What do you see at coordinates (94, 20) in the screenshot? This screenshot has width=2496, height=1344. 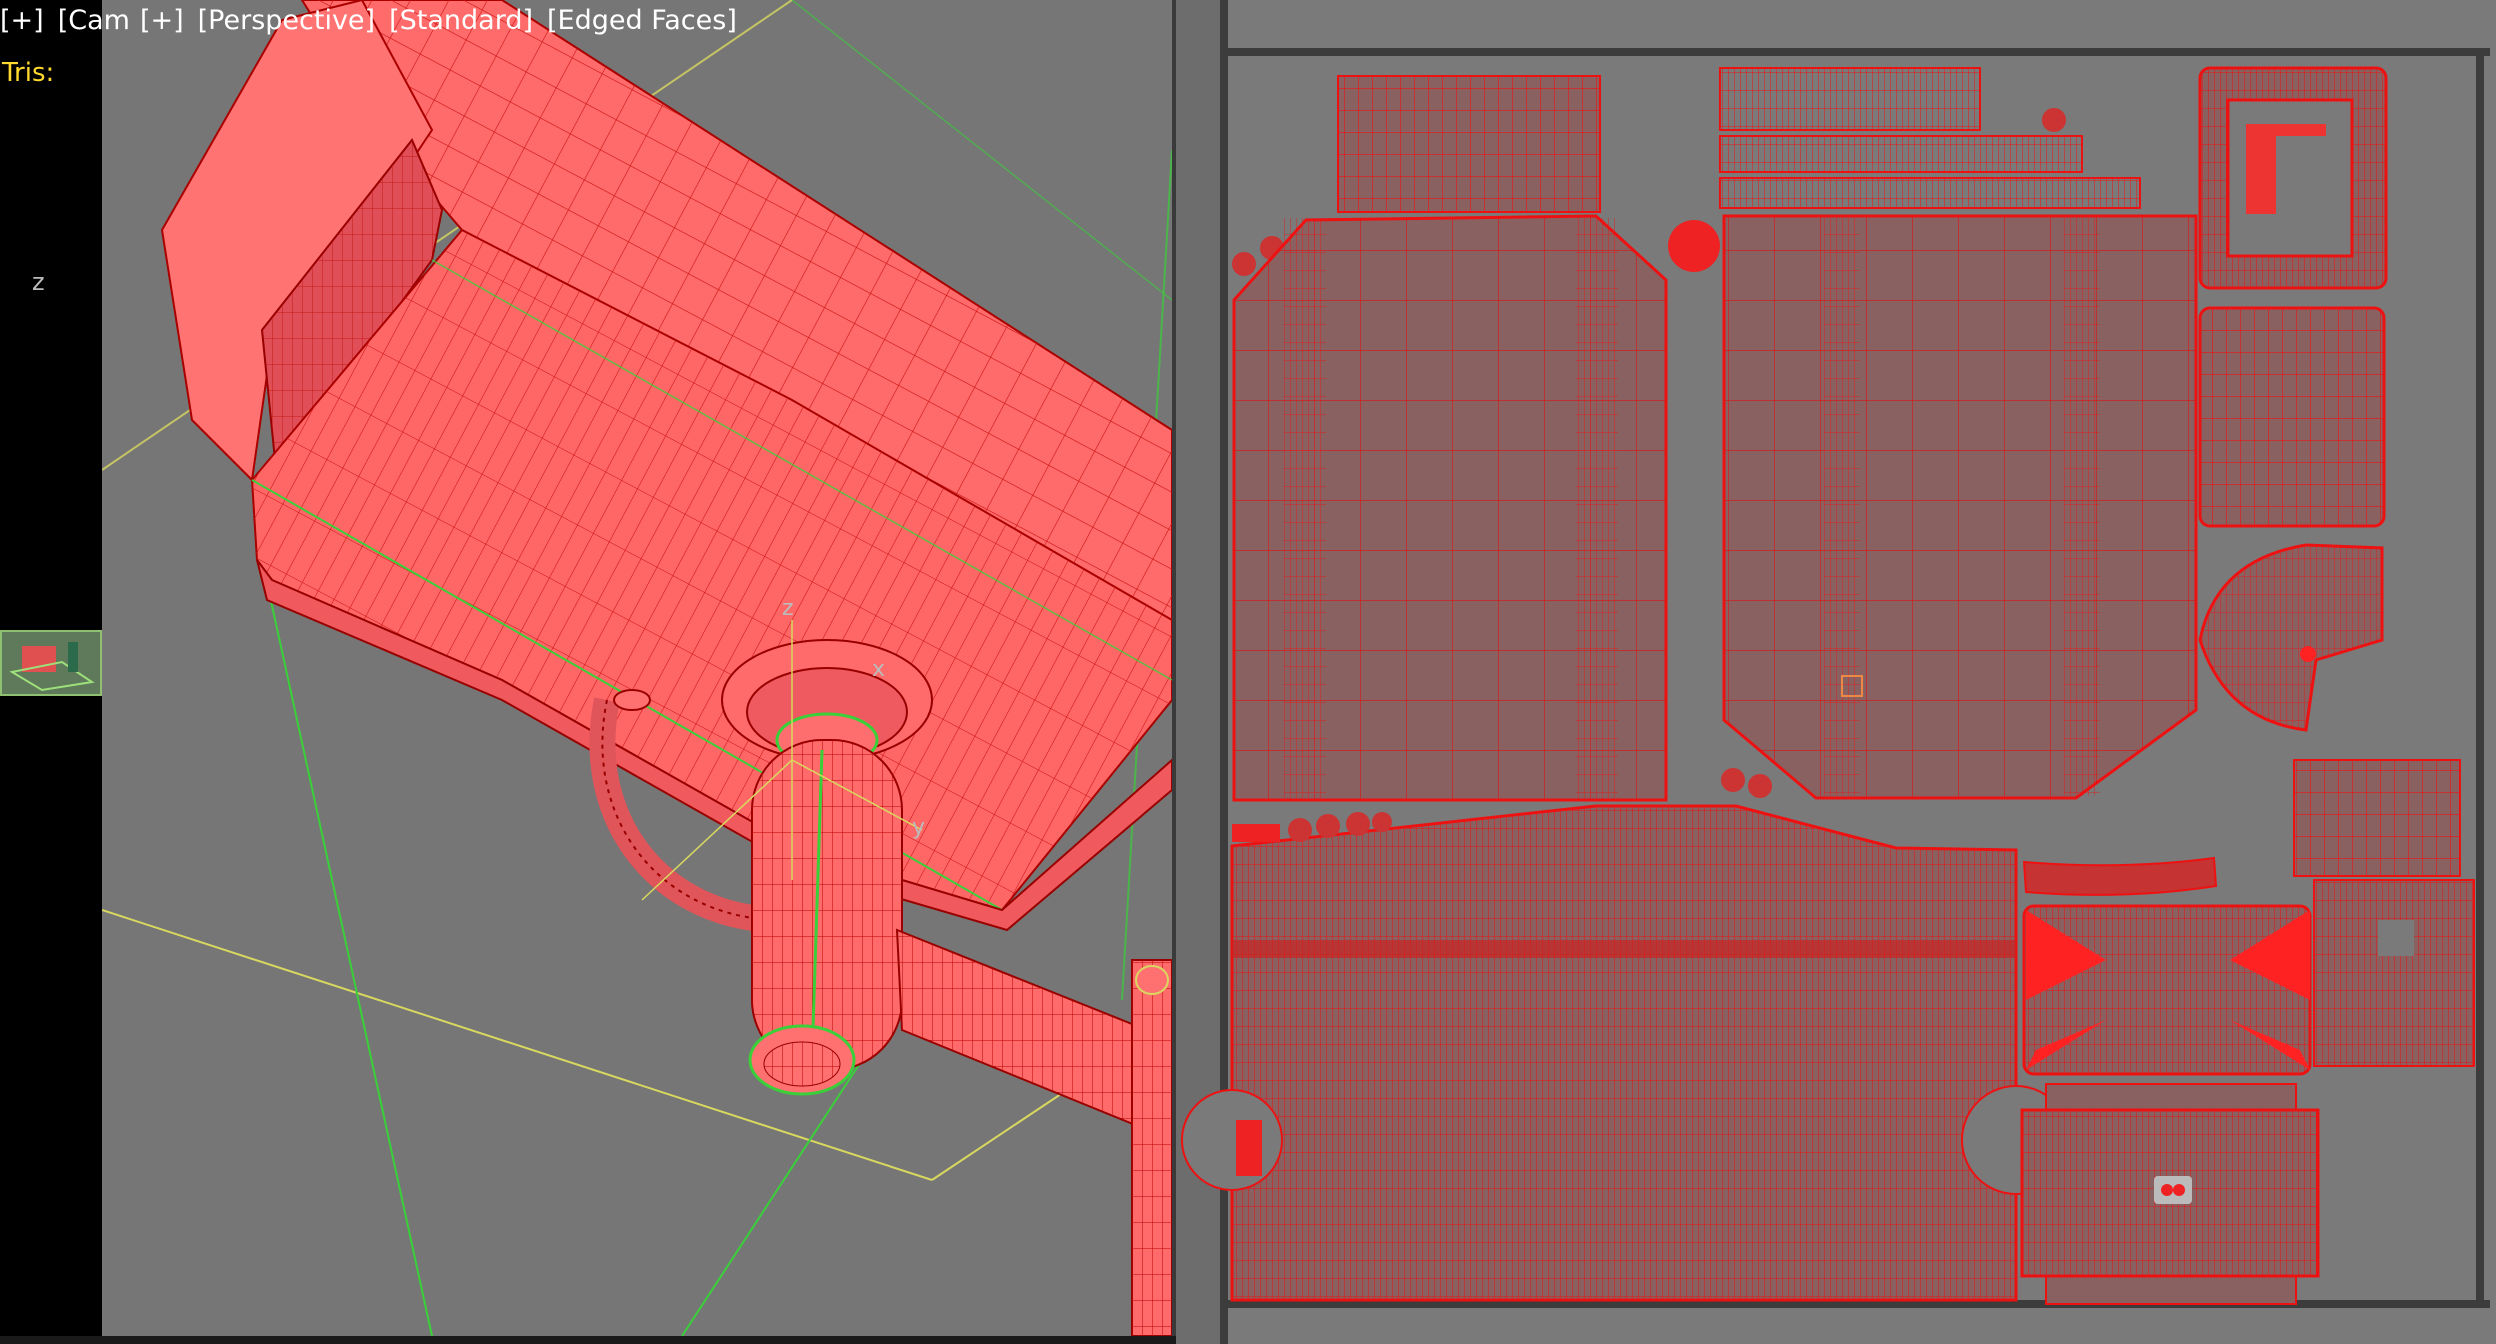 I see `viewport-camera-label: [Cam` at bounding box center [94, 20].